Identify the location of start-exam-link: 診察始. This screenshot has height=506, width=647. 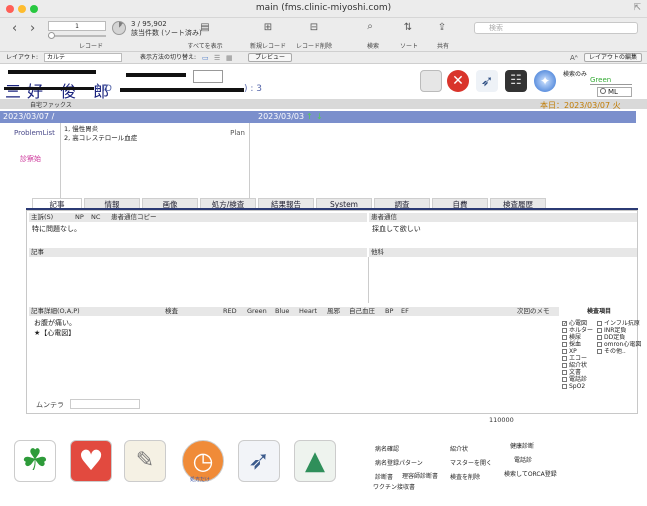
(30, 159).